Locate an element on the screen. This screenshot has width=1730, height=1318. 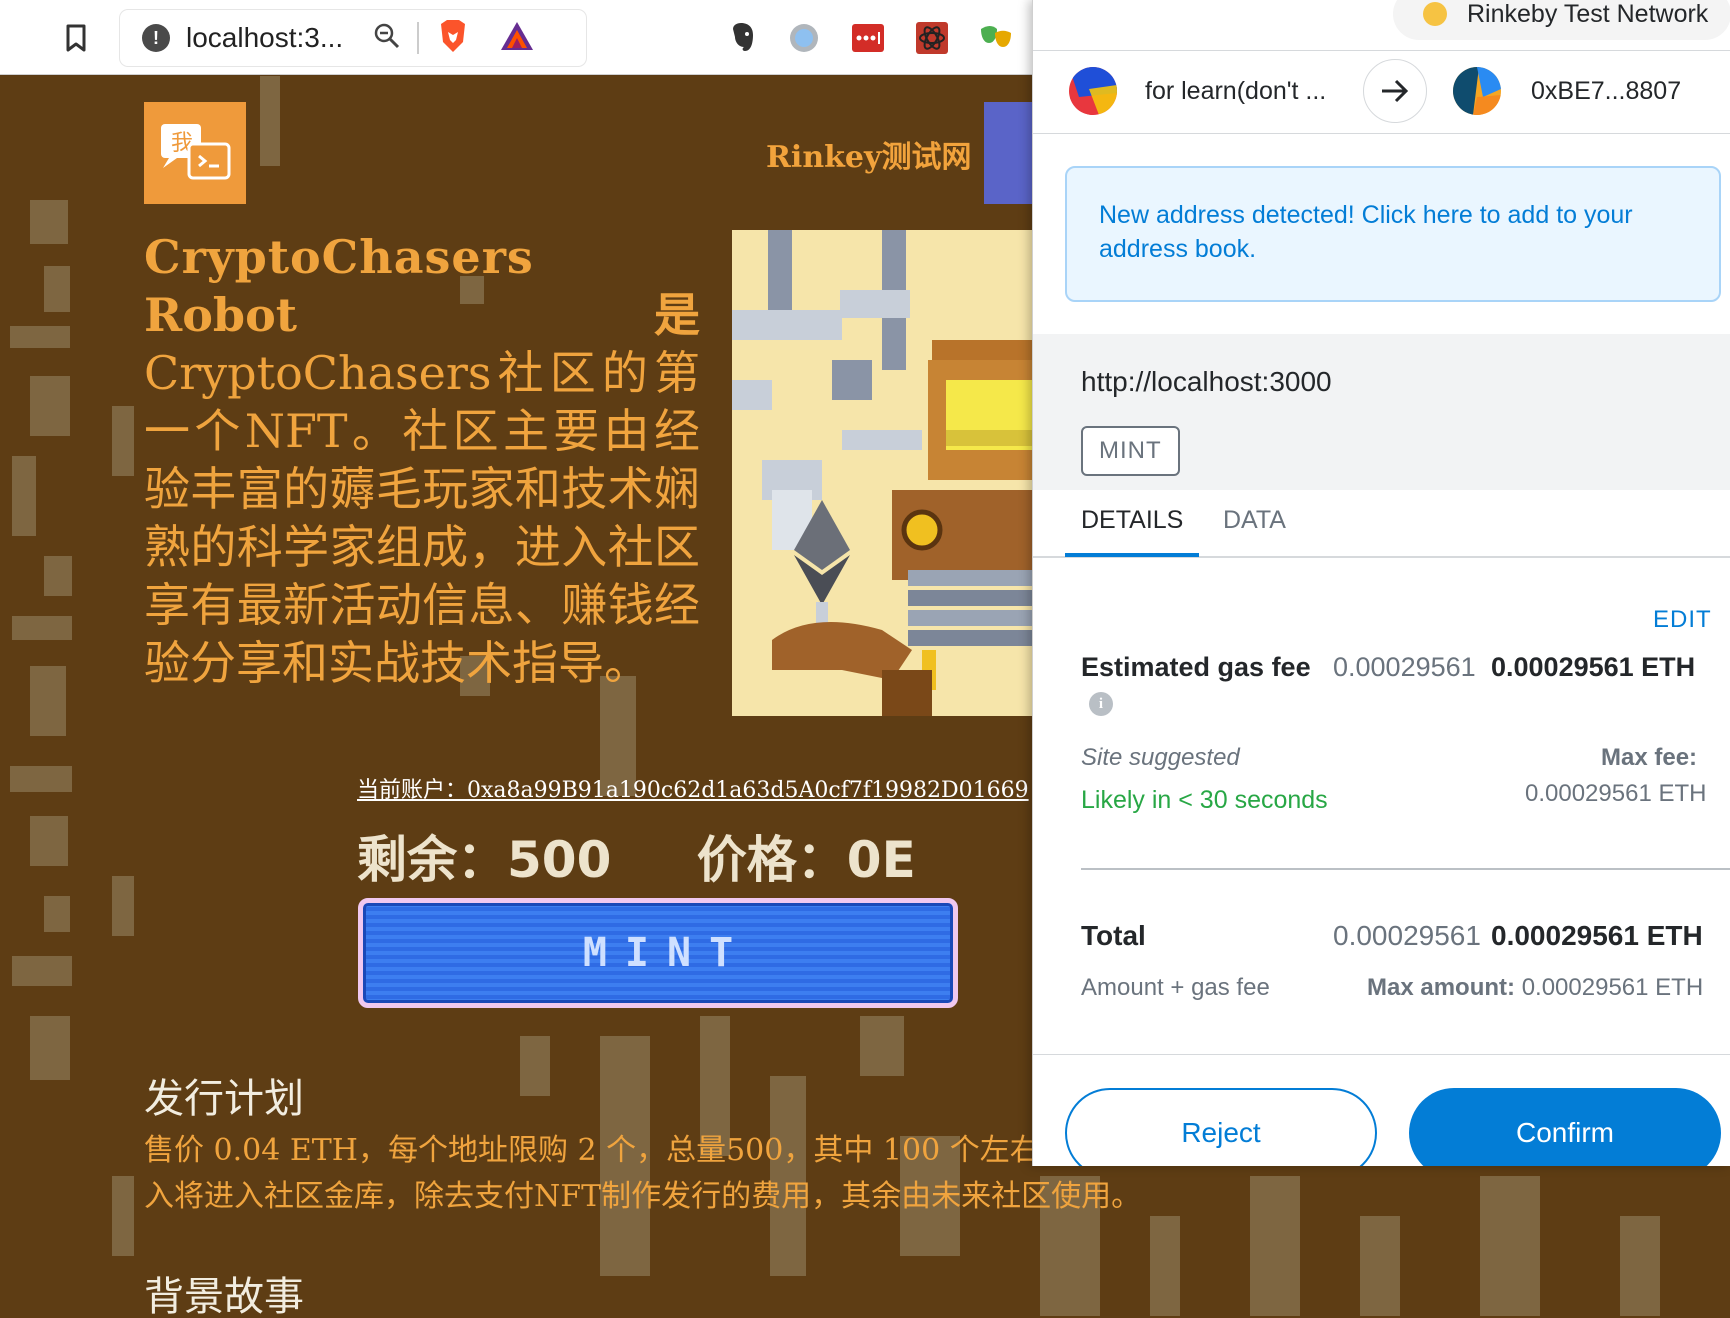
intro-line2: Robot 是 is located at coordinates (422, 315).